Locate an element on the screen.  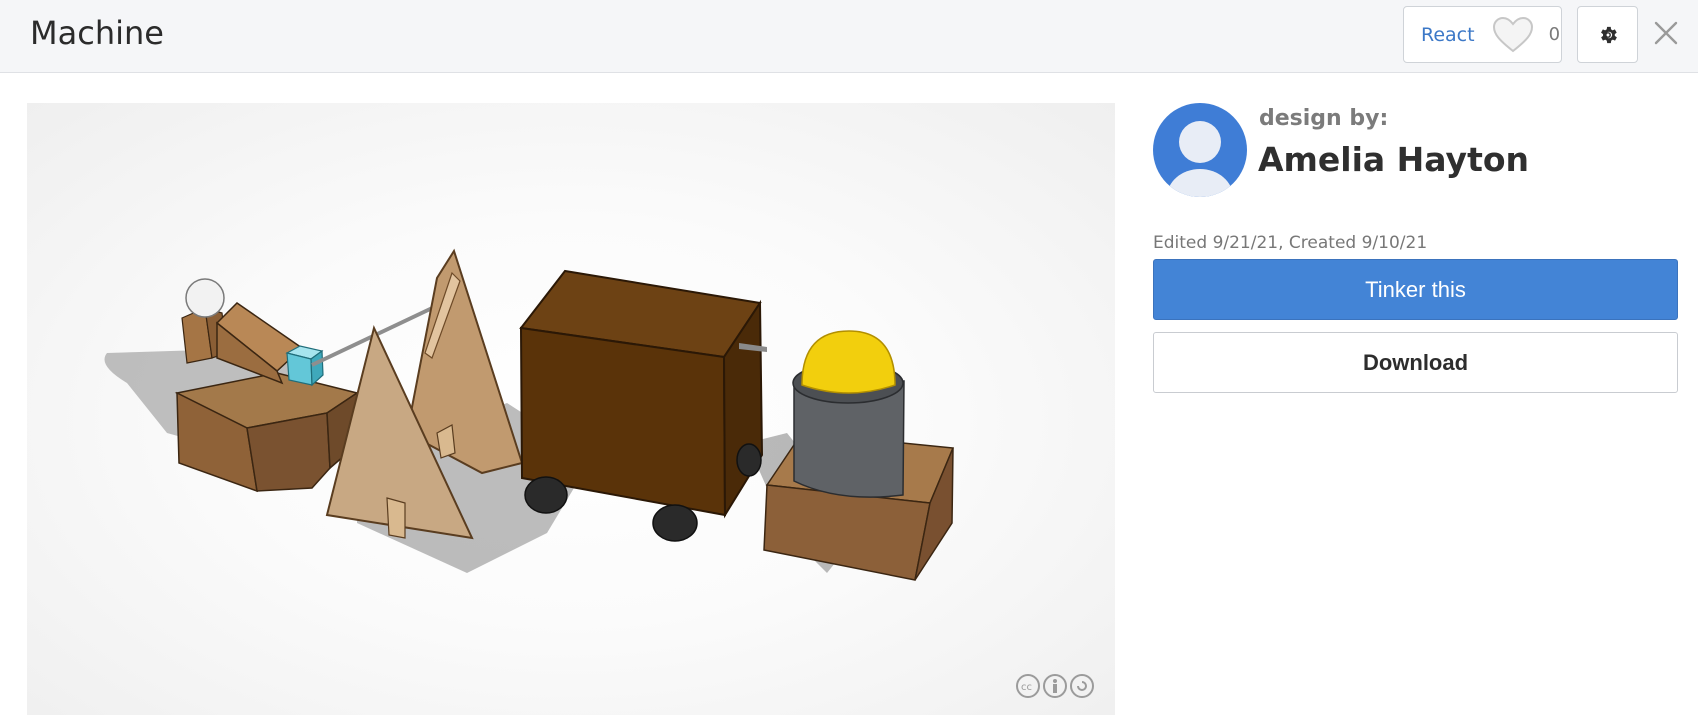
react-label: React is located at coordinates (1448, 34).